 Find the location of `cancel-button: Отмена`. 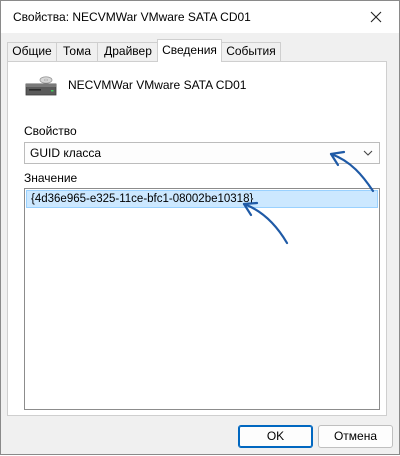

cancel-button: Отмена is located at coordinates (355, 436).